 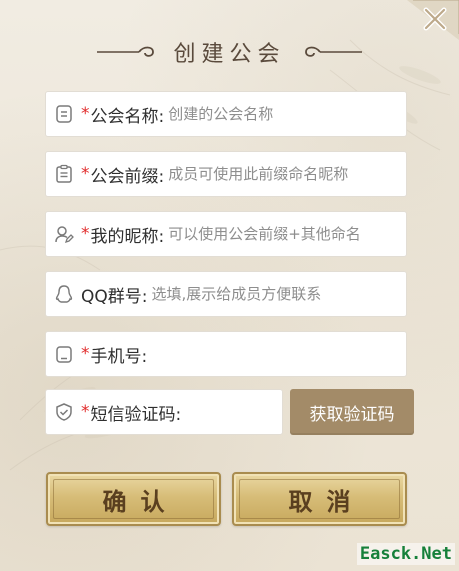 I want to click on document-icon, so click(x=64, y=114).